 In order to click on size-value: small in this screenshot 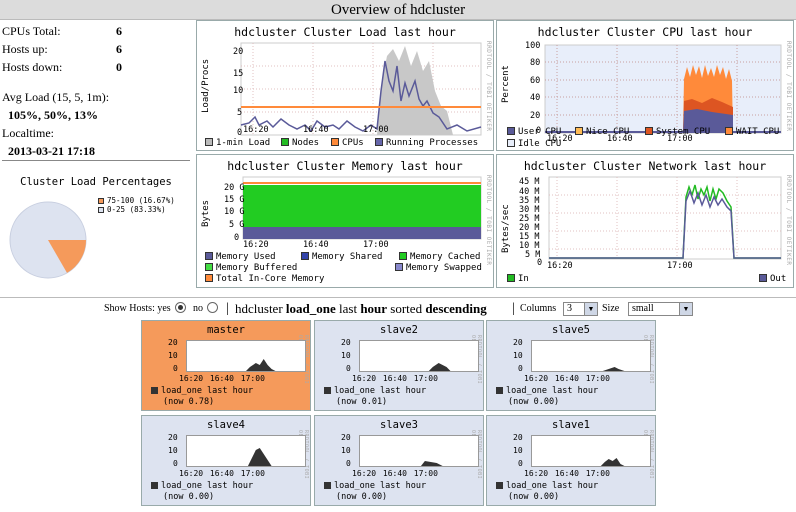, I will do `click(643, 308)`.